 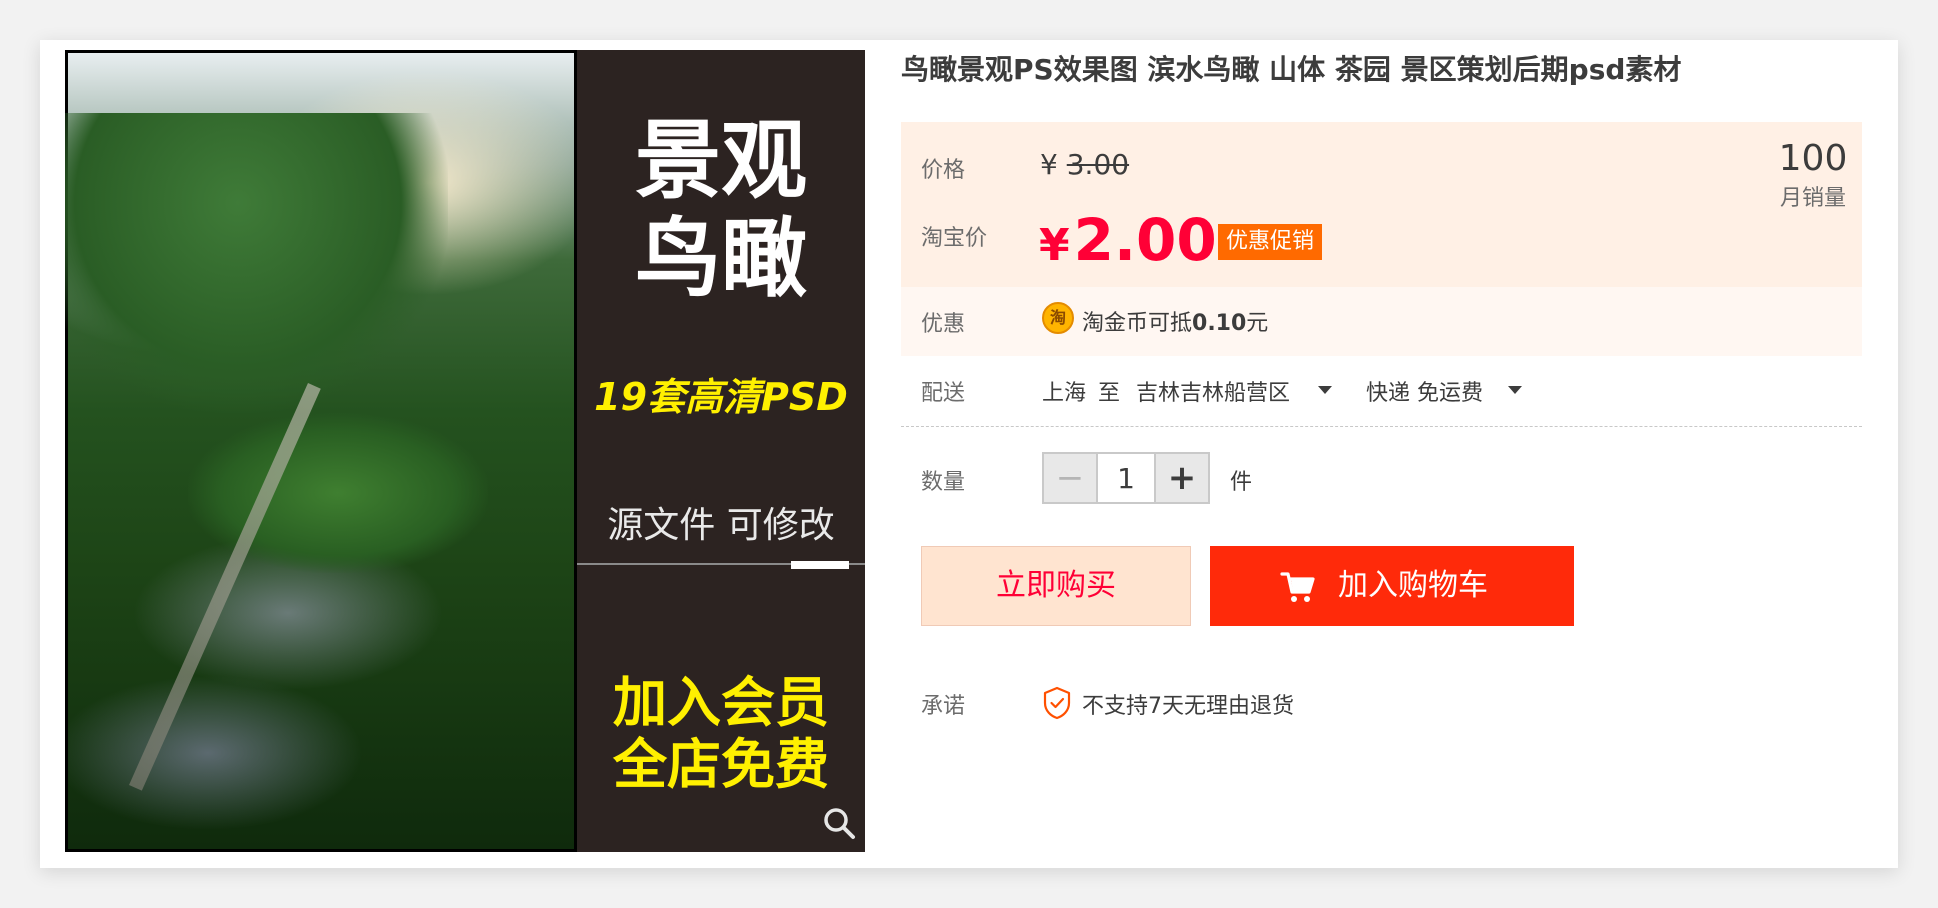 I want to click on shield-check-icon, so click(x=1057, y=703).